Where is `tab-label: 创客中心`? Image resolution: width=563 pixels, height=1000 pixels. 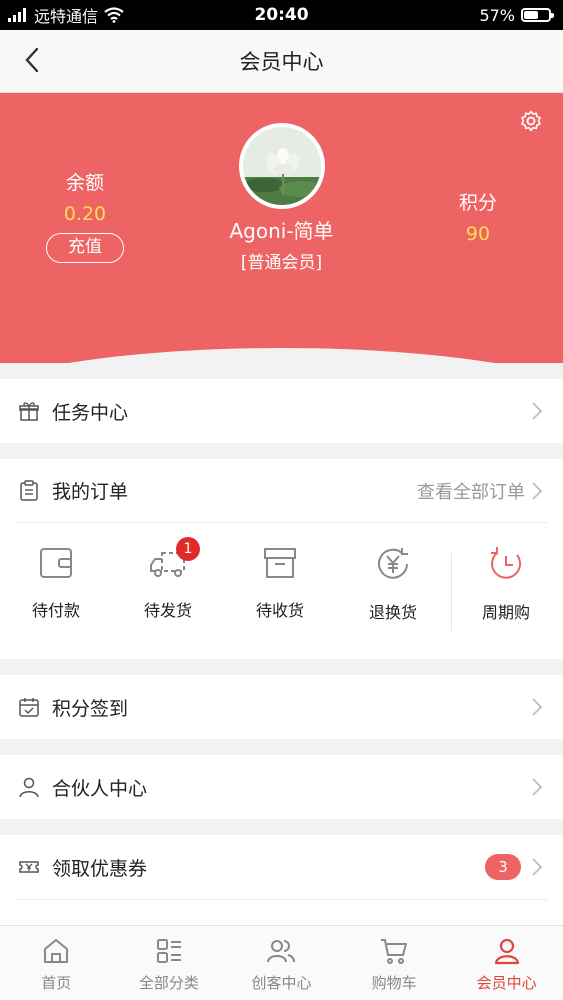
tab-label: 创客中心 is located at coordinates (281, 983).